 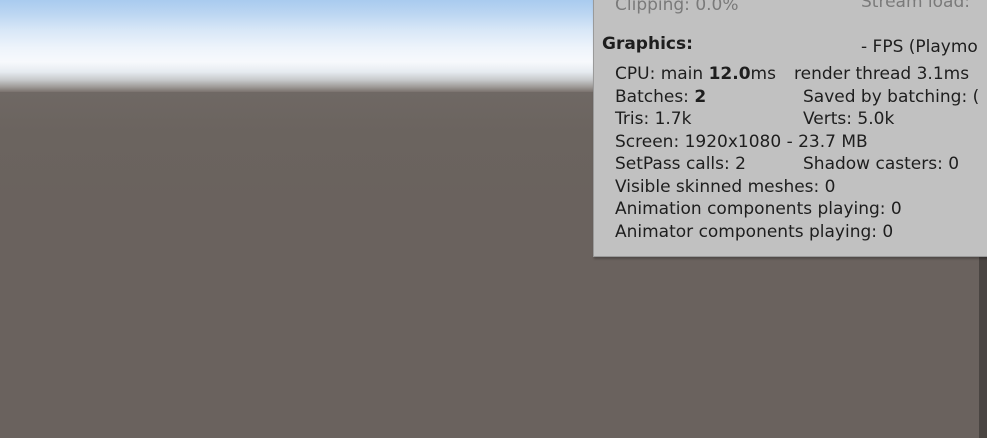 I want to click on stream-load-stat: Stream load:, so click(x=915, y=6).